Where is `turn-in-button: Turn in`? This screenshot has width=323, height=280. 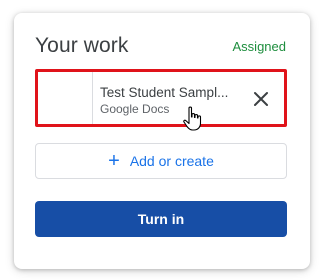 turn-in-button: Turn in is located at coordinates (161, 219).